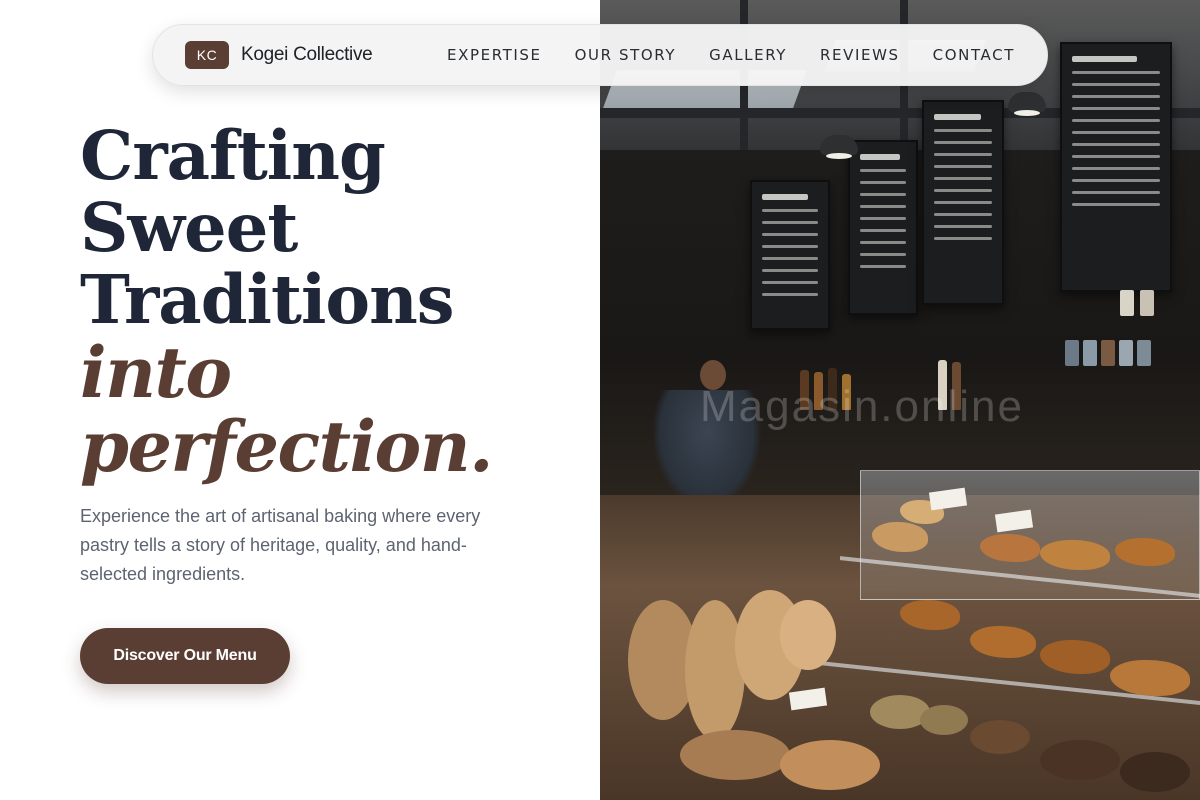 This screenshot has height=800, width=1200. Describe the element at coordinates (860, 55) in the screenshot. I see `nav-link-reviews: REVIEWS` at that location.